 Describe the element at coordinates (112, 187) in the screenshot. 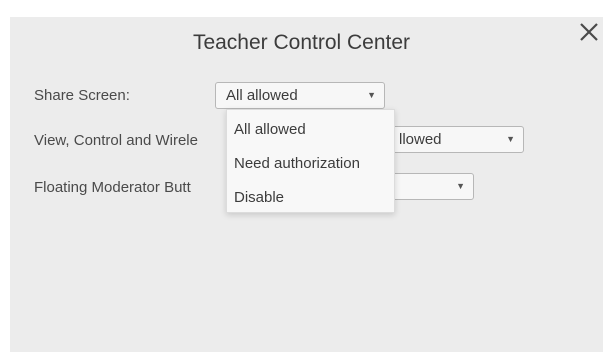

I see `floating-moderator-label: Floating Moderator Butt` at that location.